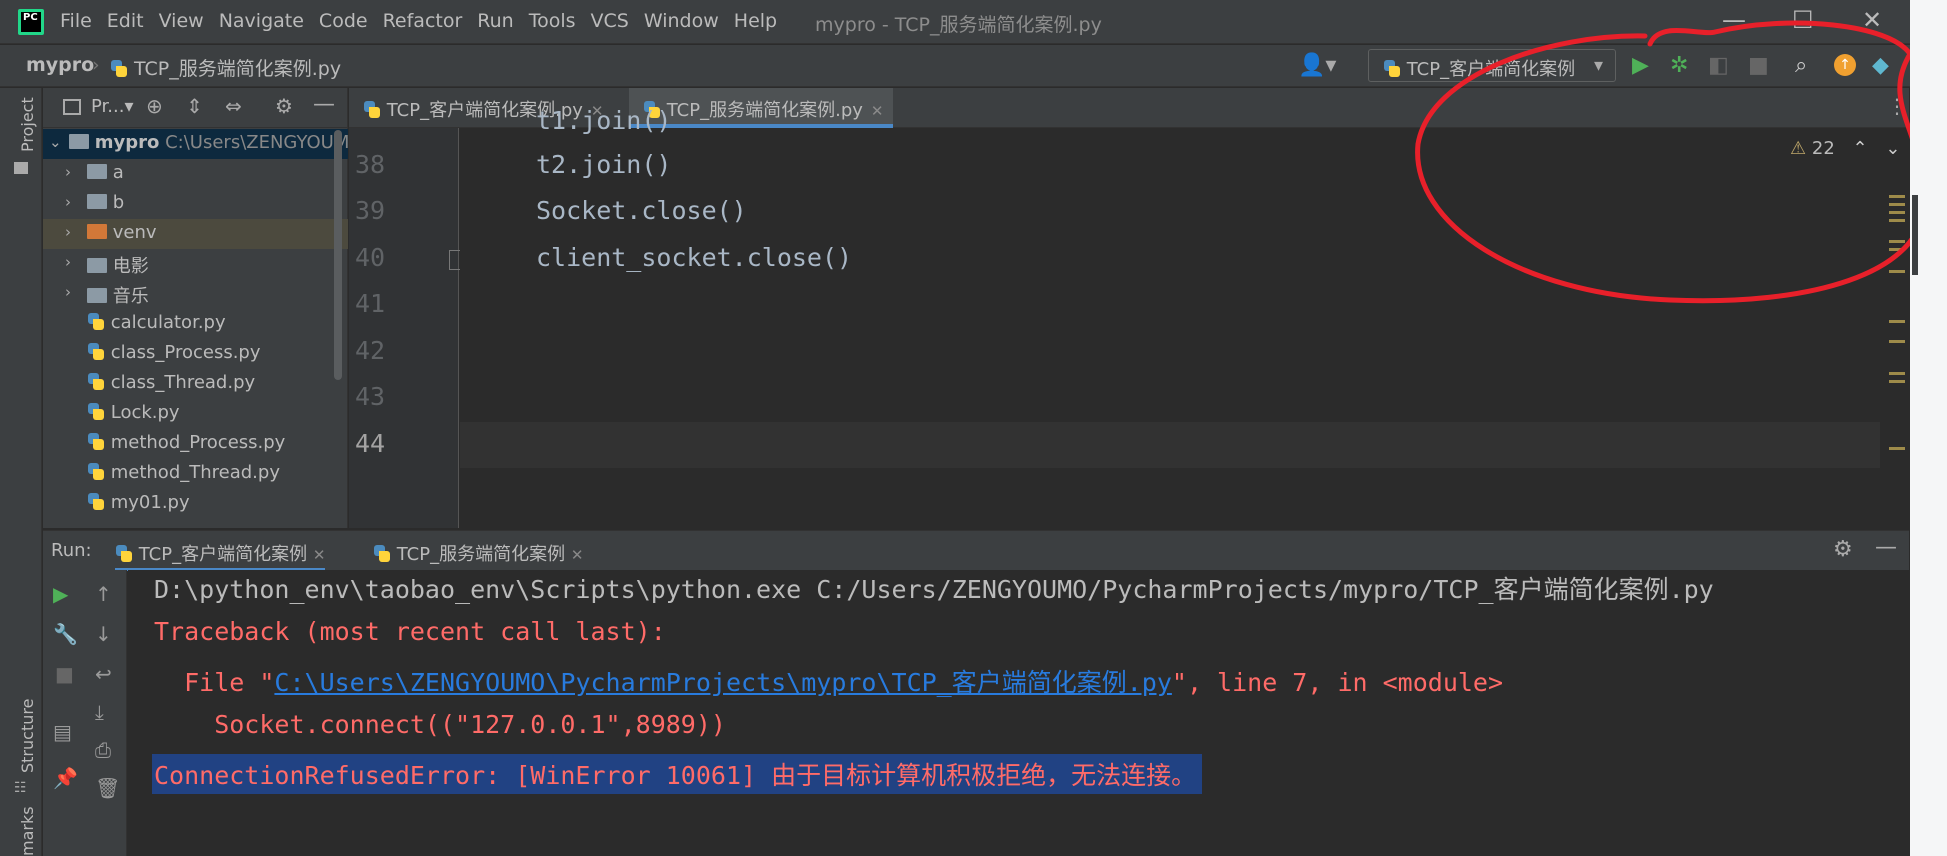  Describe the element at coordinates (60, 594) in the screenshot. I see `rerun-icon: ▶` at that location.